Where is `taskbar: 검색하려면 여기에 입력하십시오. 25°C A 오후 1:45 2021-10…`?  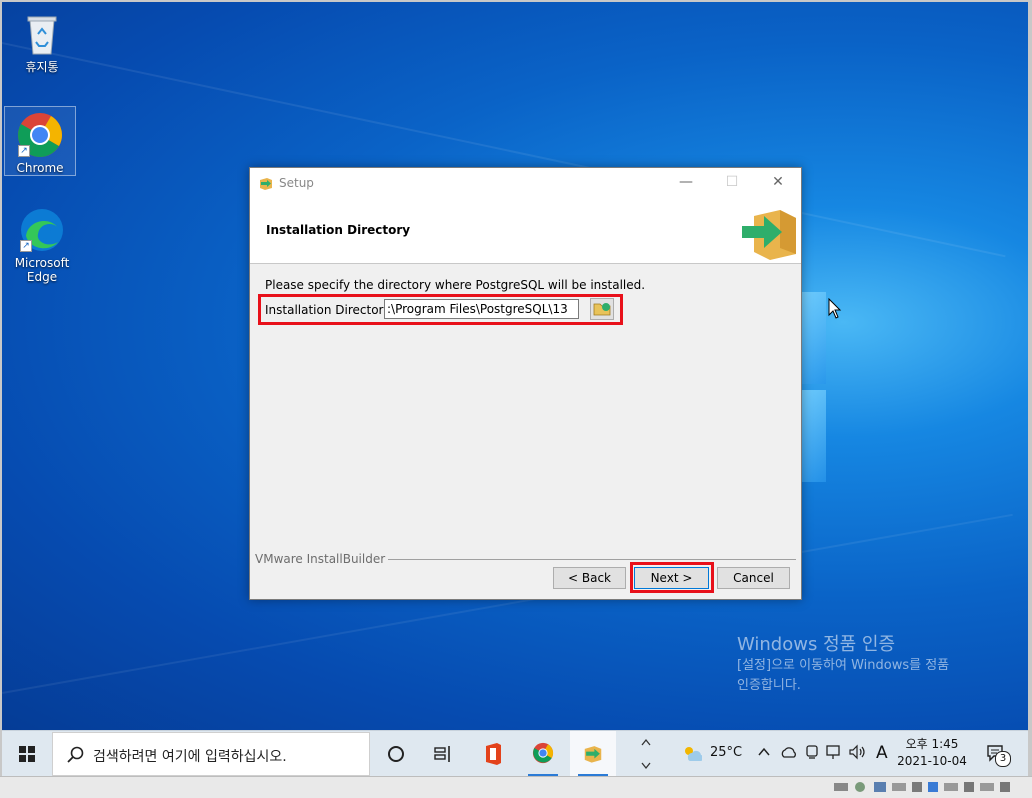
taskbar: 검색하려면 여기에 입력하십시오. 25°C A 오후 1:45 2021-10… is located at coordinates (515, 753).